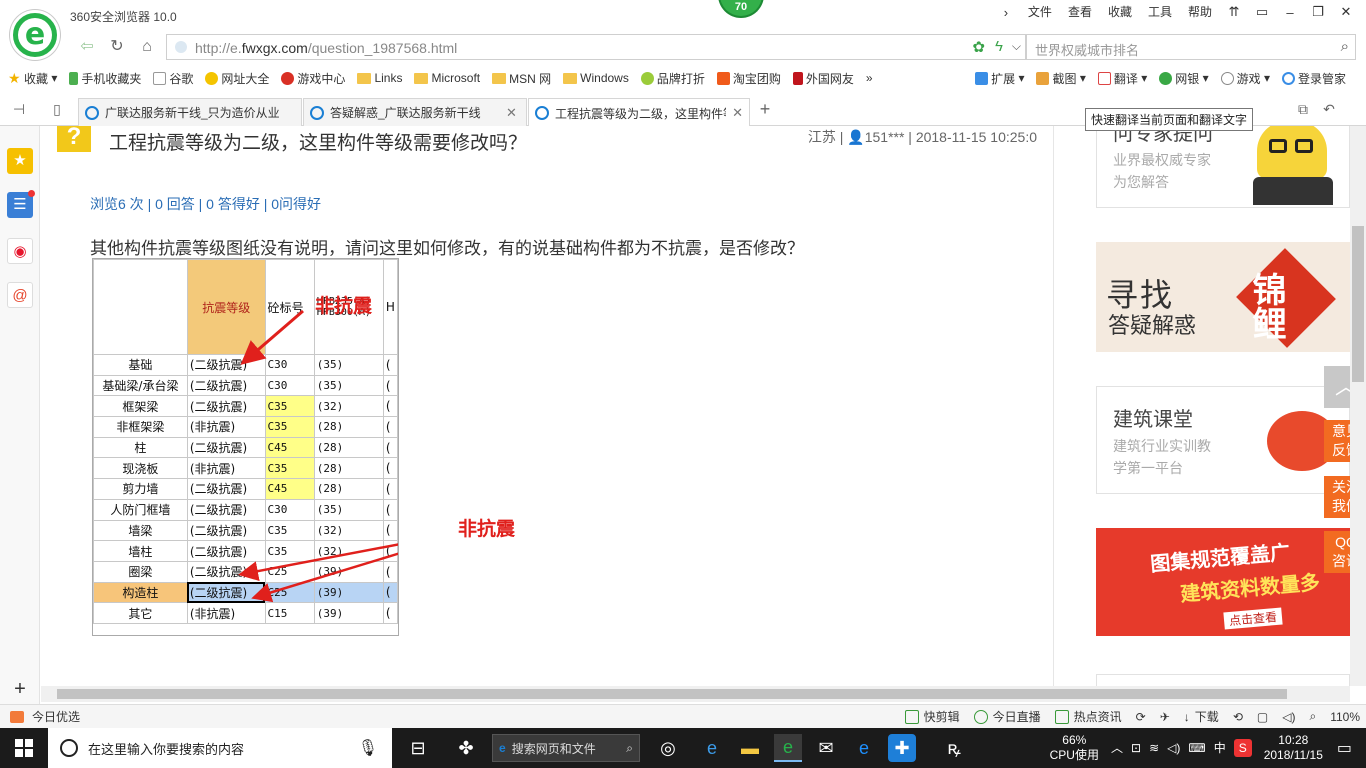 The width and height of the screenshot is (1366, 768). I want to click on bookmarks-more: », so click(869, 78).